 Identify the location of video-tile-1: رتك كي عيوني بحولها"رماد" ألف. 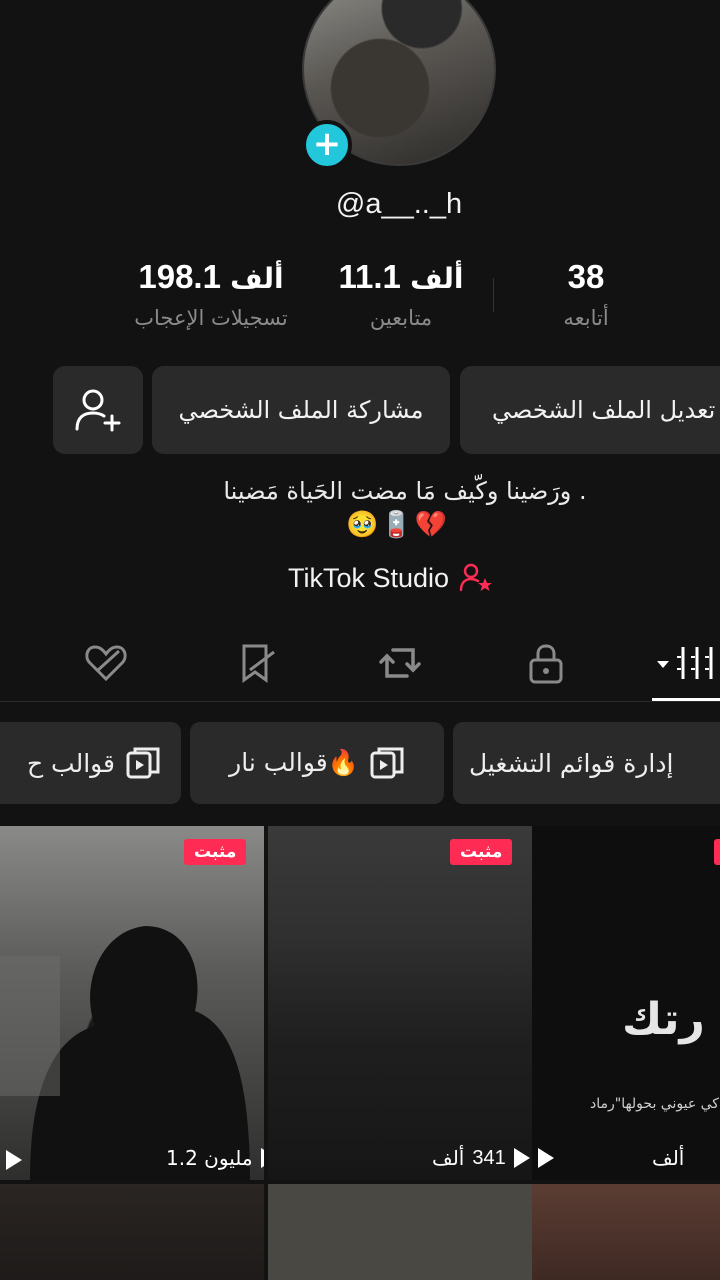
(626, 1003).